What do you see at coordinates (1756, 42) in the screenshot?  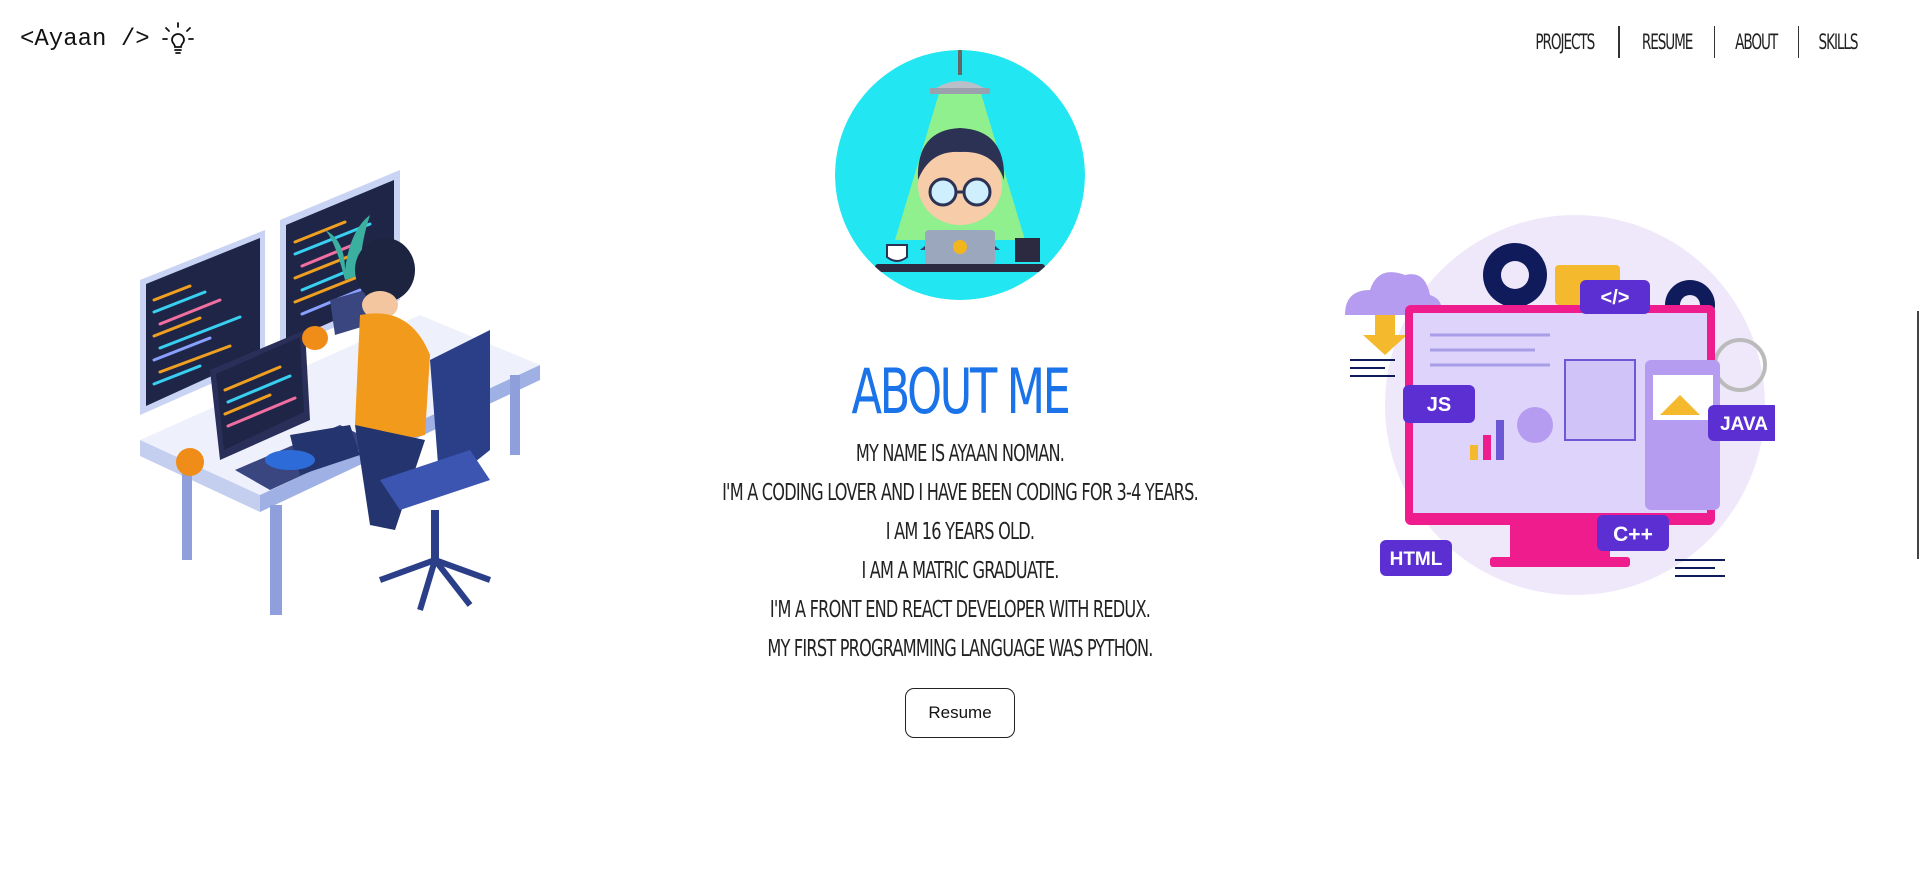 I see `nav-about: ABOUT` at bounding box center [1756, 42].